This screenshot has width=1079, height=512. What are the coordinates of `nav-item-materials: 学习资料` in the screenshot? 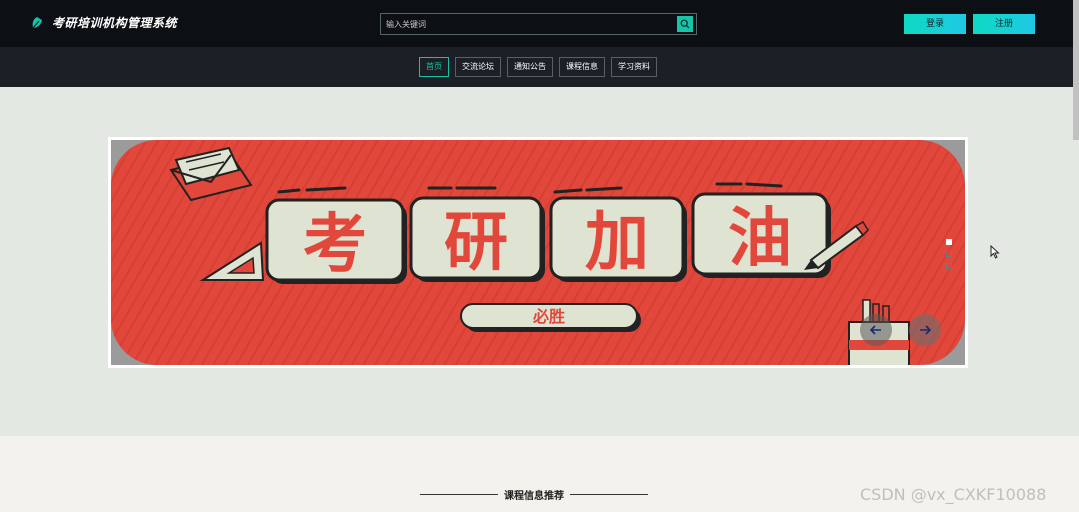 It's located at (634, 67).